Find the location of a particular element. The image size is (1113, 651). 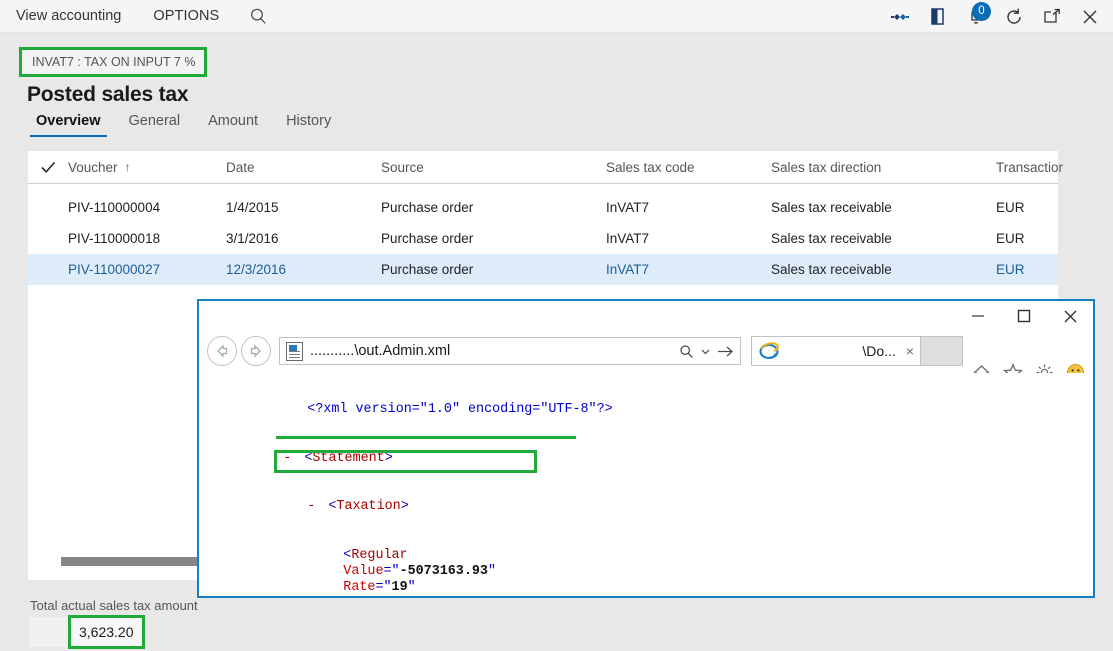

chevron-down-icon is located at coordinates (705, 351).